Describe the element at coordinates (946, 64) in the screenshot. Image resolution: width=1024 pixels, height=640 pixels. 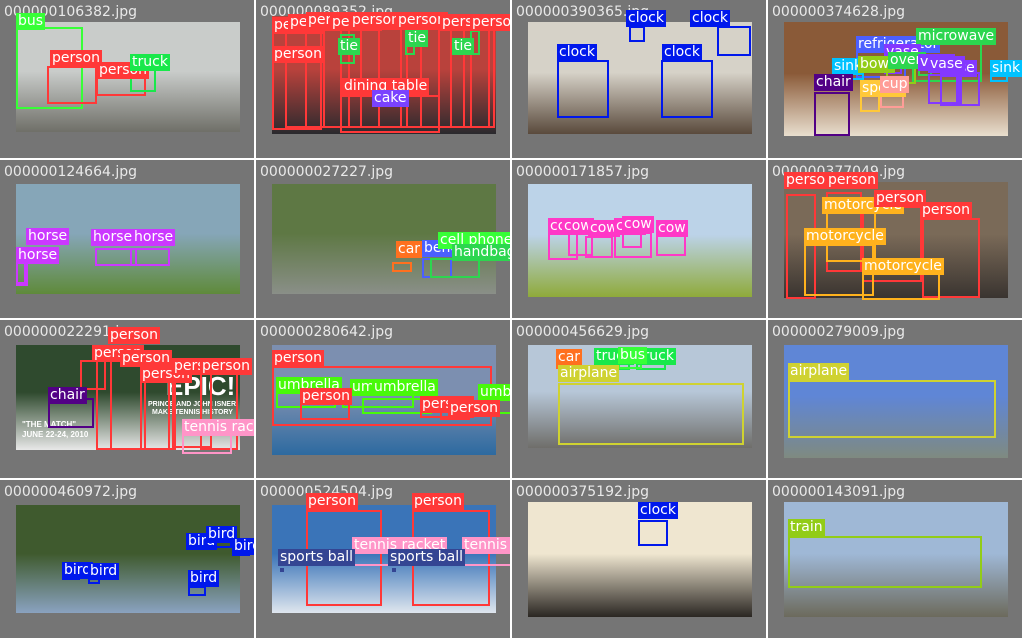
I see `bbox-label: vase` at that location.